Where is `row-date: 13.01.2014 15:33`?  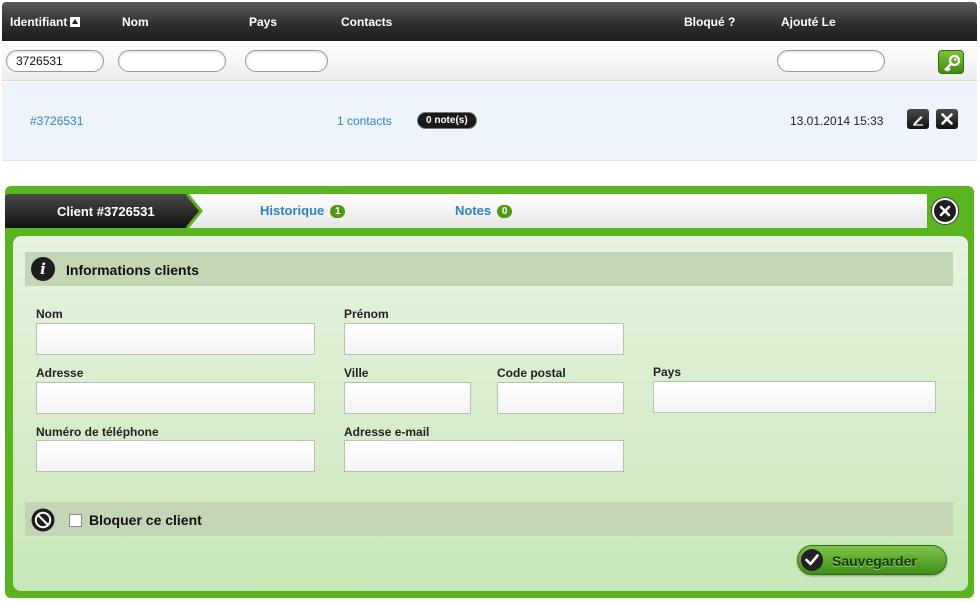
row-date: 13.01.2014 15:33 is located at coordinates (837, 121).